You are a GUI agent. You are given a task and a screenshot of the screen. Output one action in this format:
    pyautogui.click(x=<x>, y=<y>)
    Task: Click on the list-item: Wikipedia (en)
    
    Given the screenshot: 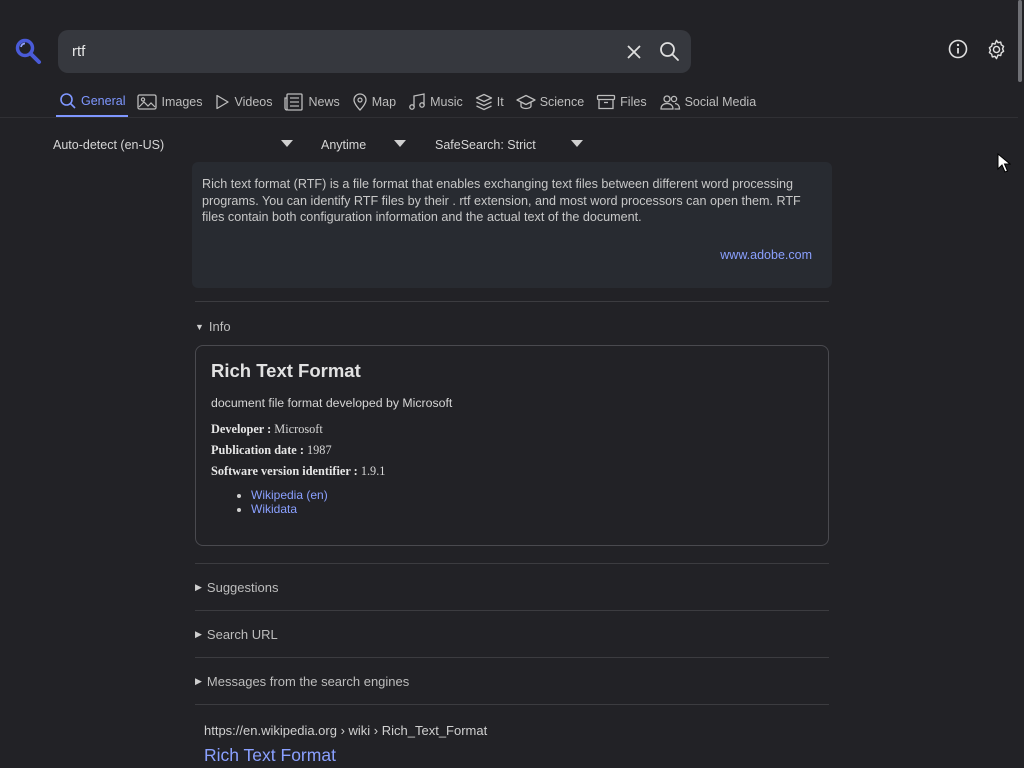 What is the action you would take?
    pyautogui.click(x=532, y=495)
    